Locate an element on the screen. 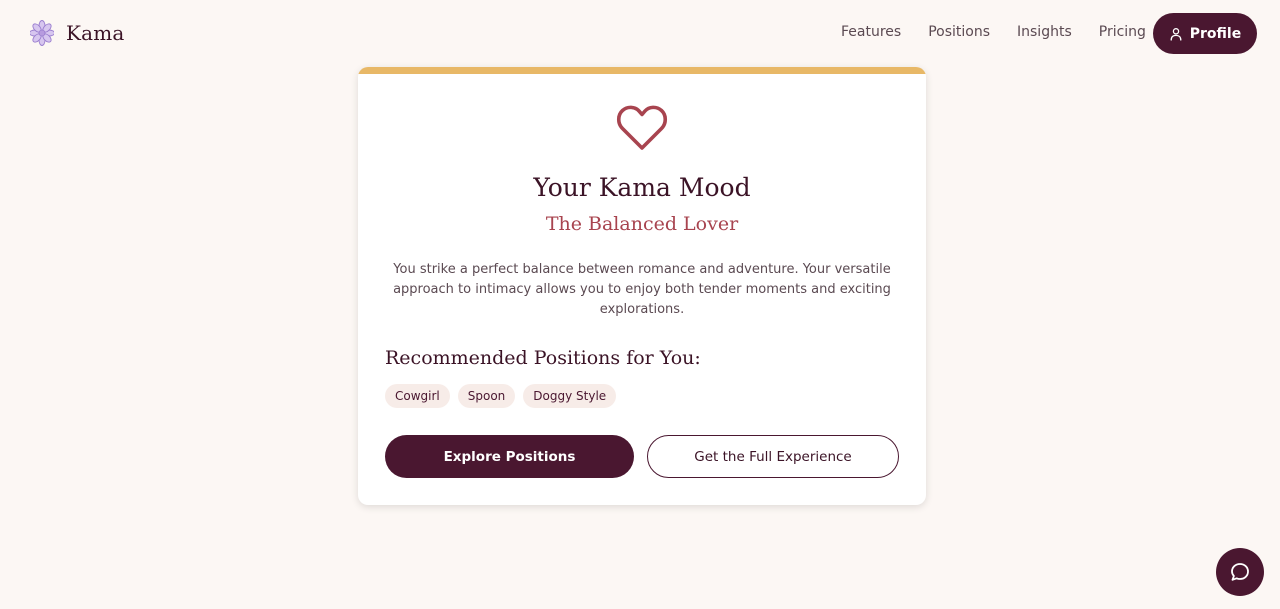 Image resolution: width=1280 pixels, height=609 pixels. chat-bubble-icon is located at coordinates (1240, 572).